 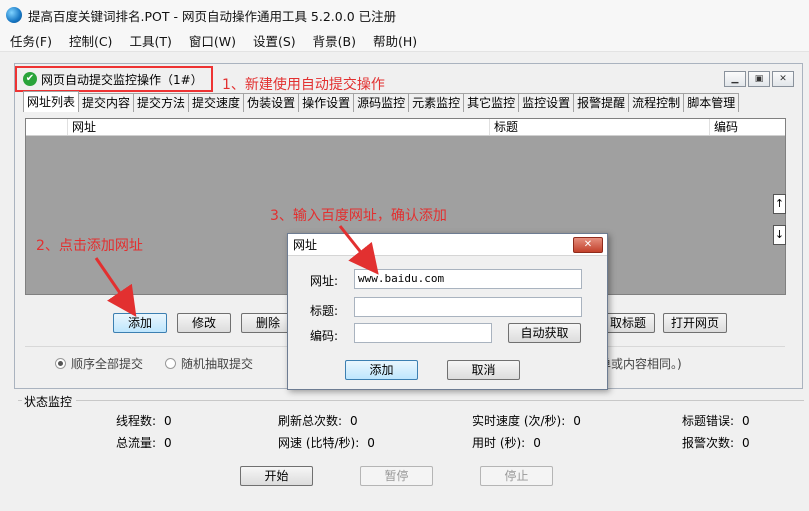 I want to click on radio-random: 随机抽取提交, so click(x=209, y=363).